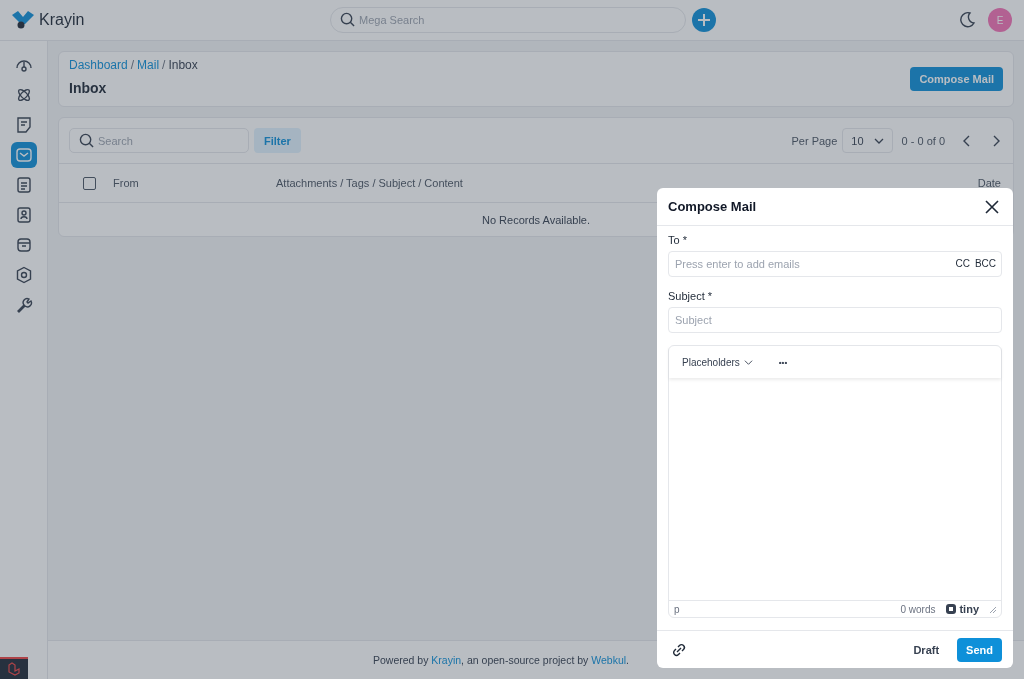 Image resolution: width=1024 pixels, height=679 pixels. I want to click on per-page-select: 10, so click(867, 140).